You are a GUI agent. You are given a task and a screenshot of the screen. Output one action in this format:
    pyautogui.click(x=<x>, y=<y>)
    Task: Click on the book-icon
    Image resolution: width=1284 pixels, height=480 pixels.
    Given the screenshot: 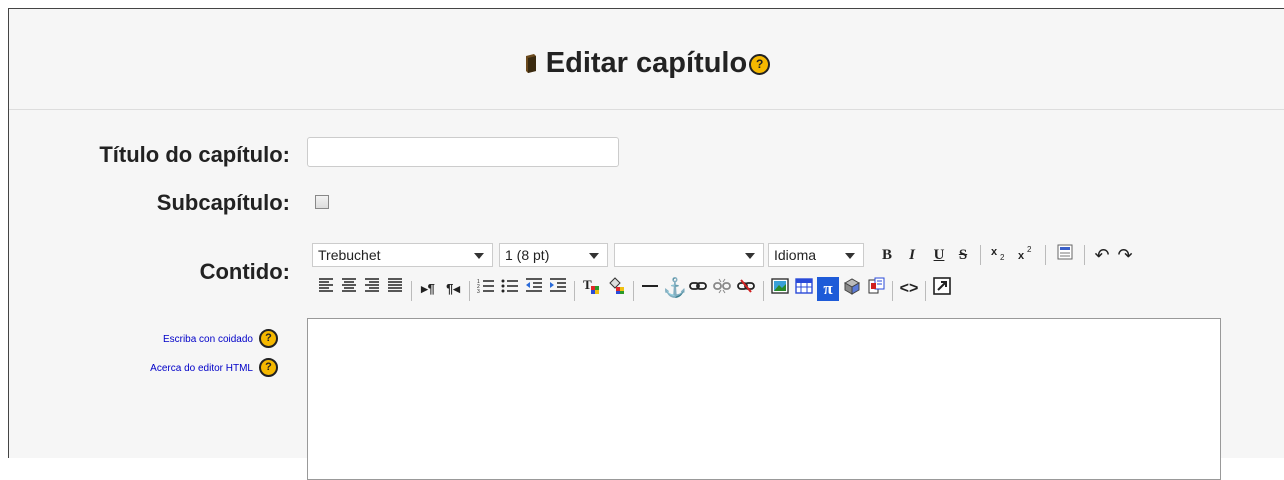 What is the action you would take?
    pyautogui.click(x=531, y=64)
    